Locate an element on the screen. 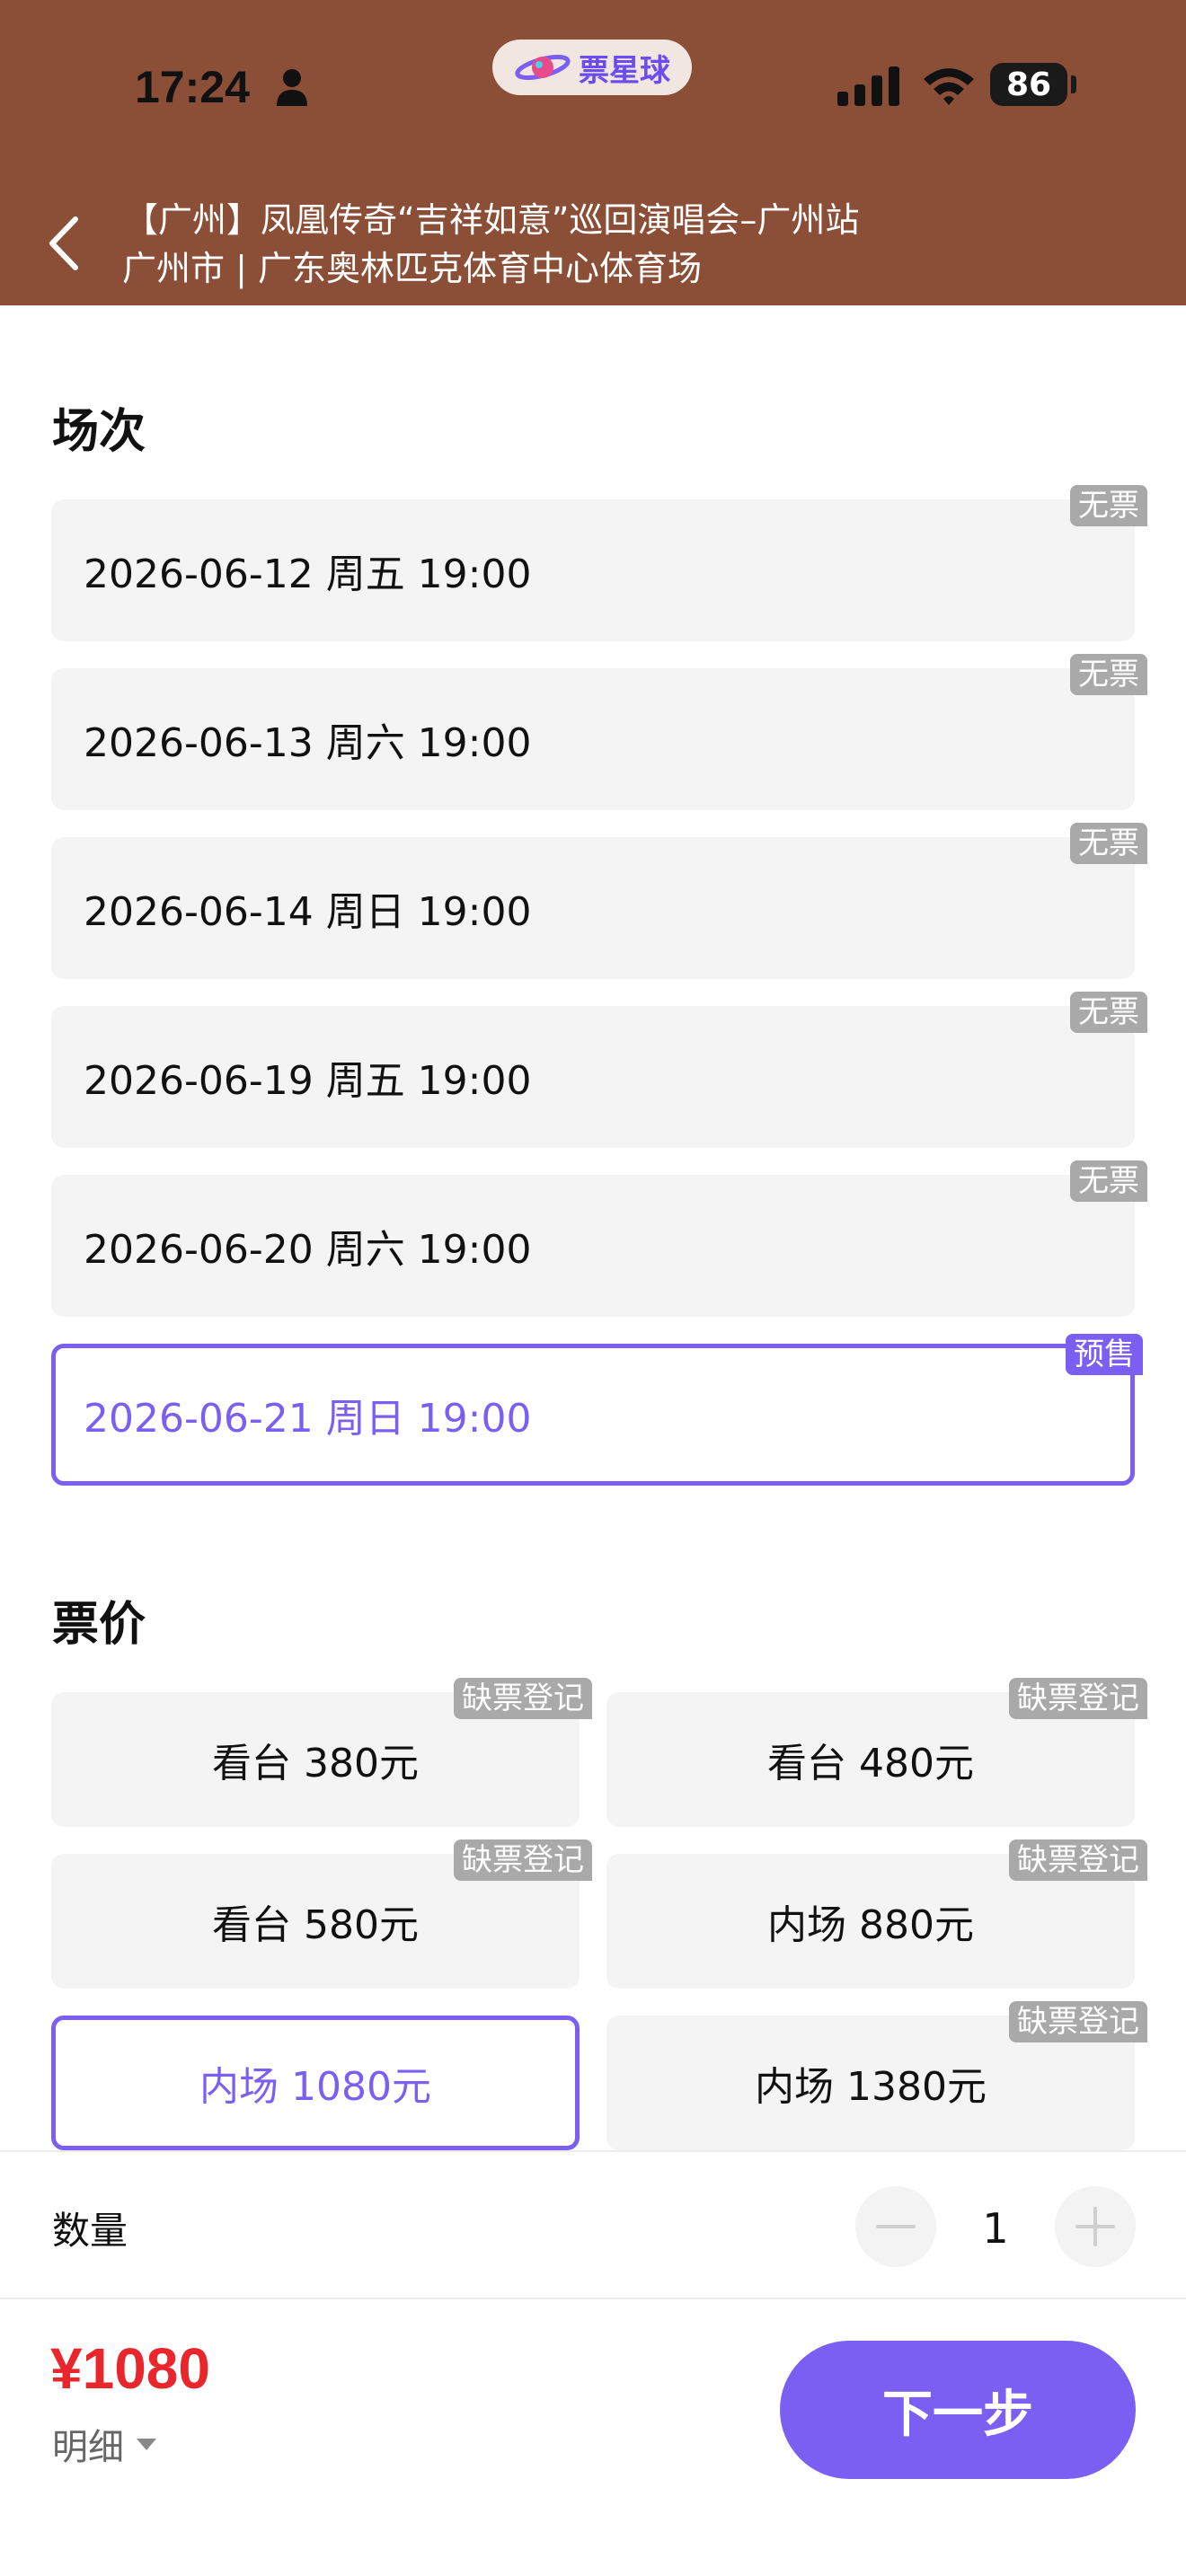 The height and width of the screenshot is (2576, 1186). price-label: 看台 580元 is located at coordinates (315, 1925).